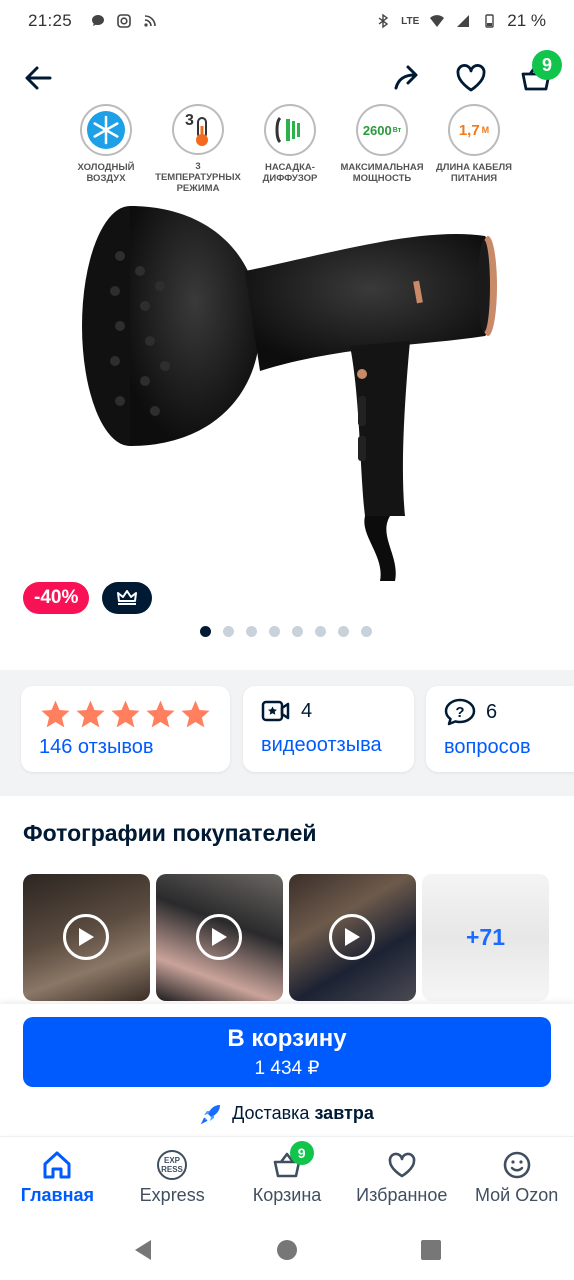  What do you see at coordinates (287, 21) in the screenshot?
I see `status-bar: 21:25 LTE 21 %` at bounding box center [287, 21].